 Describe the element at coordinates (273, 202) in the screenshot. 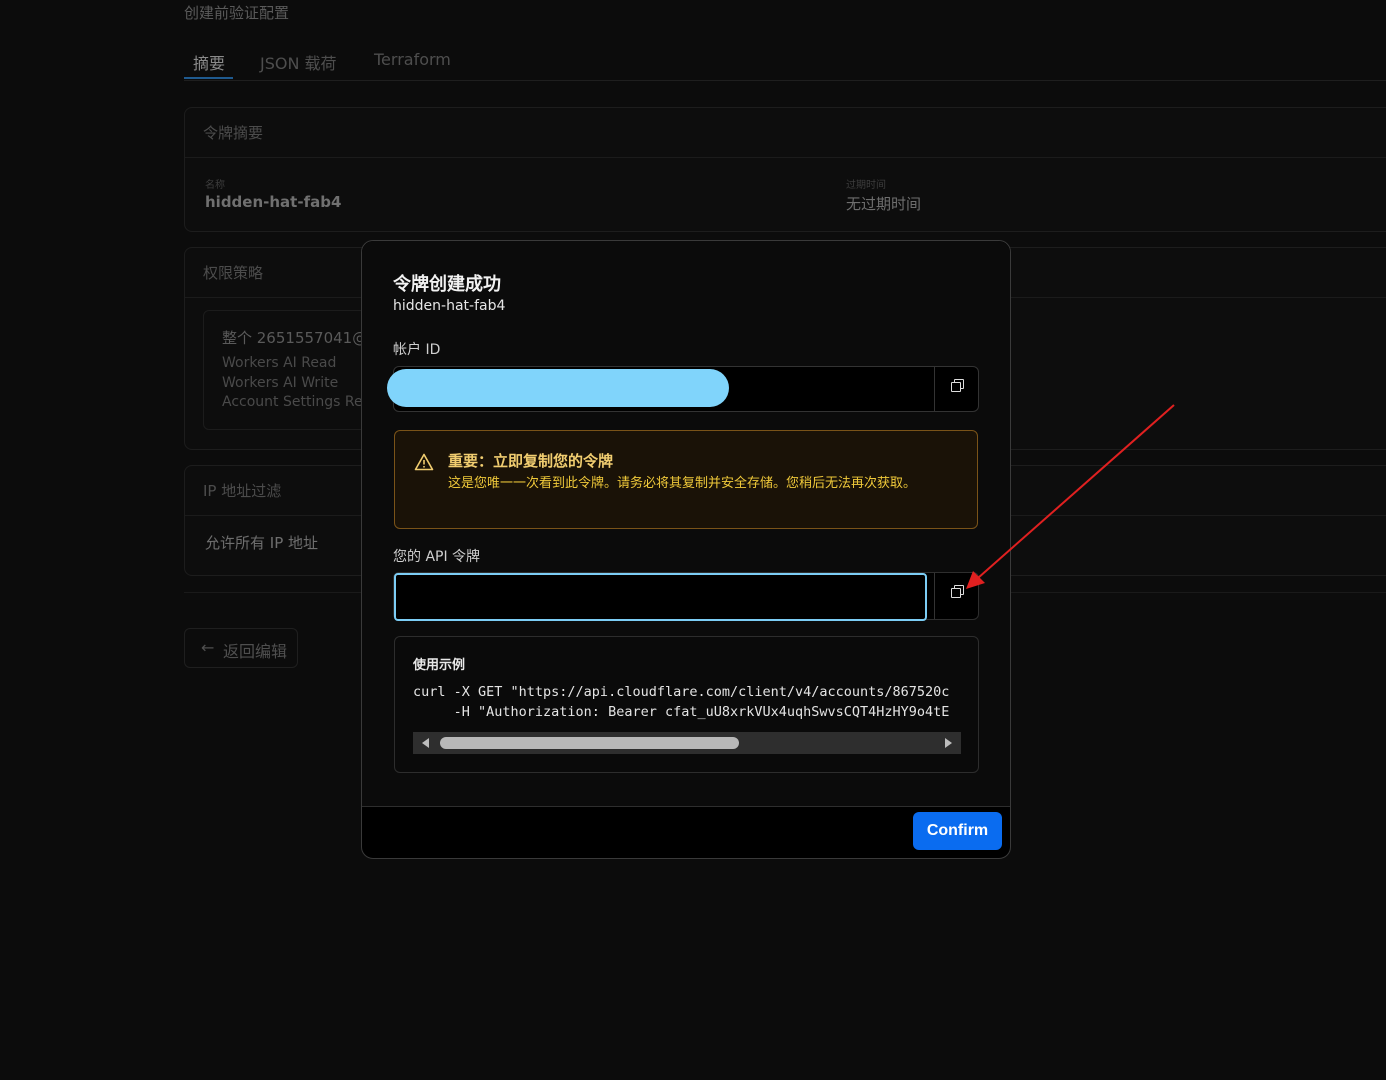

I see `name-value: hidden-hat-fab4` at that location.